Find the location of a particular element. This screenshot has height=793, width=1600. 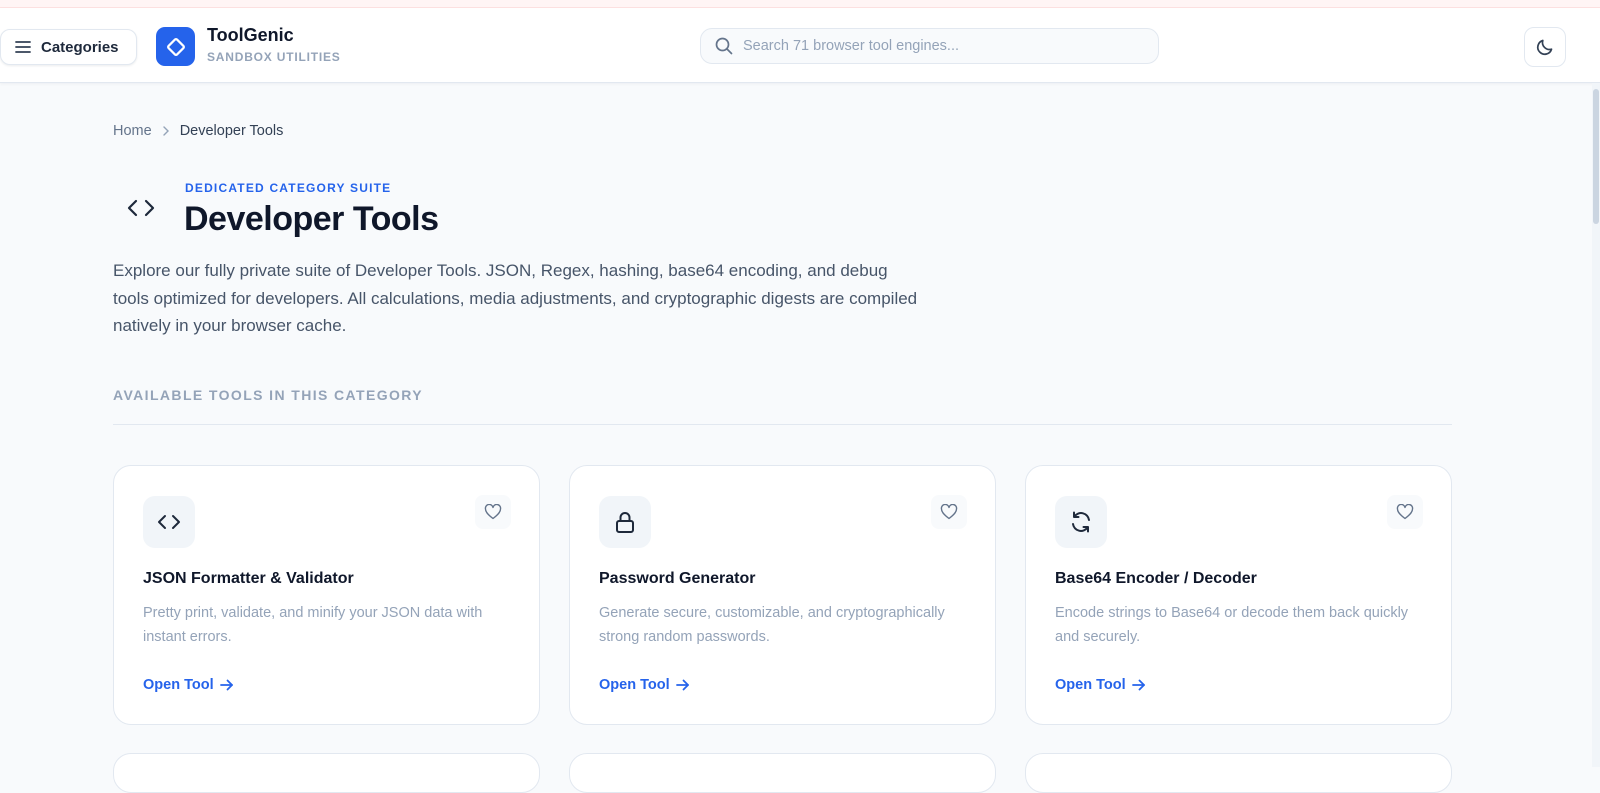

search-icon is located at coordinates (724, 46).